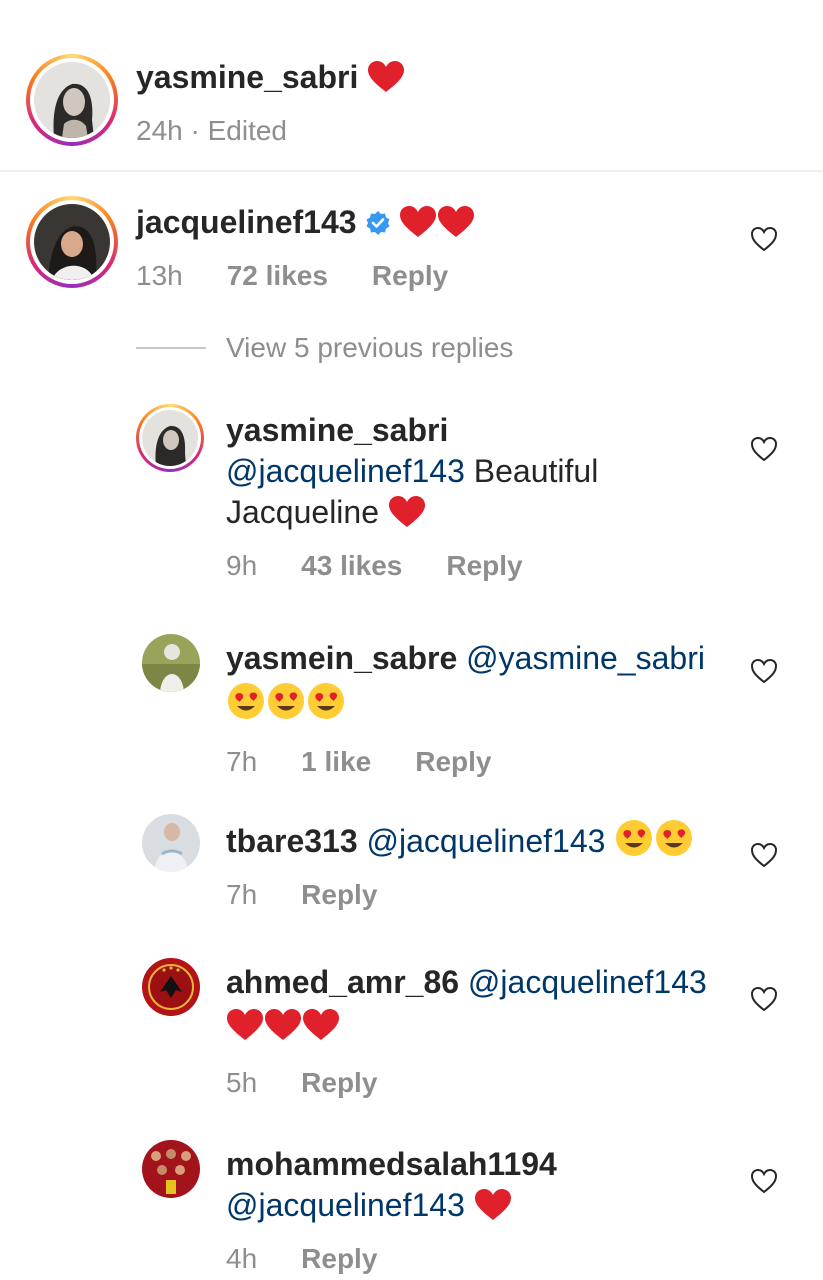  What do you see at coordinates (72, 100) in the screenshot?
I see `caption-avatar` at bounding box center [72, 100].